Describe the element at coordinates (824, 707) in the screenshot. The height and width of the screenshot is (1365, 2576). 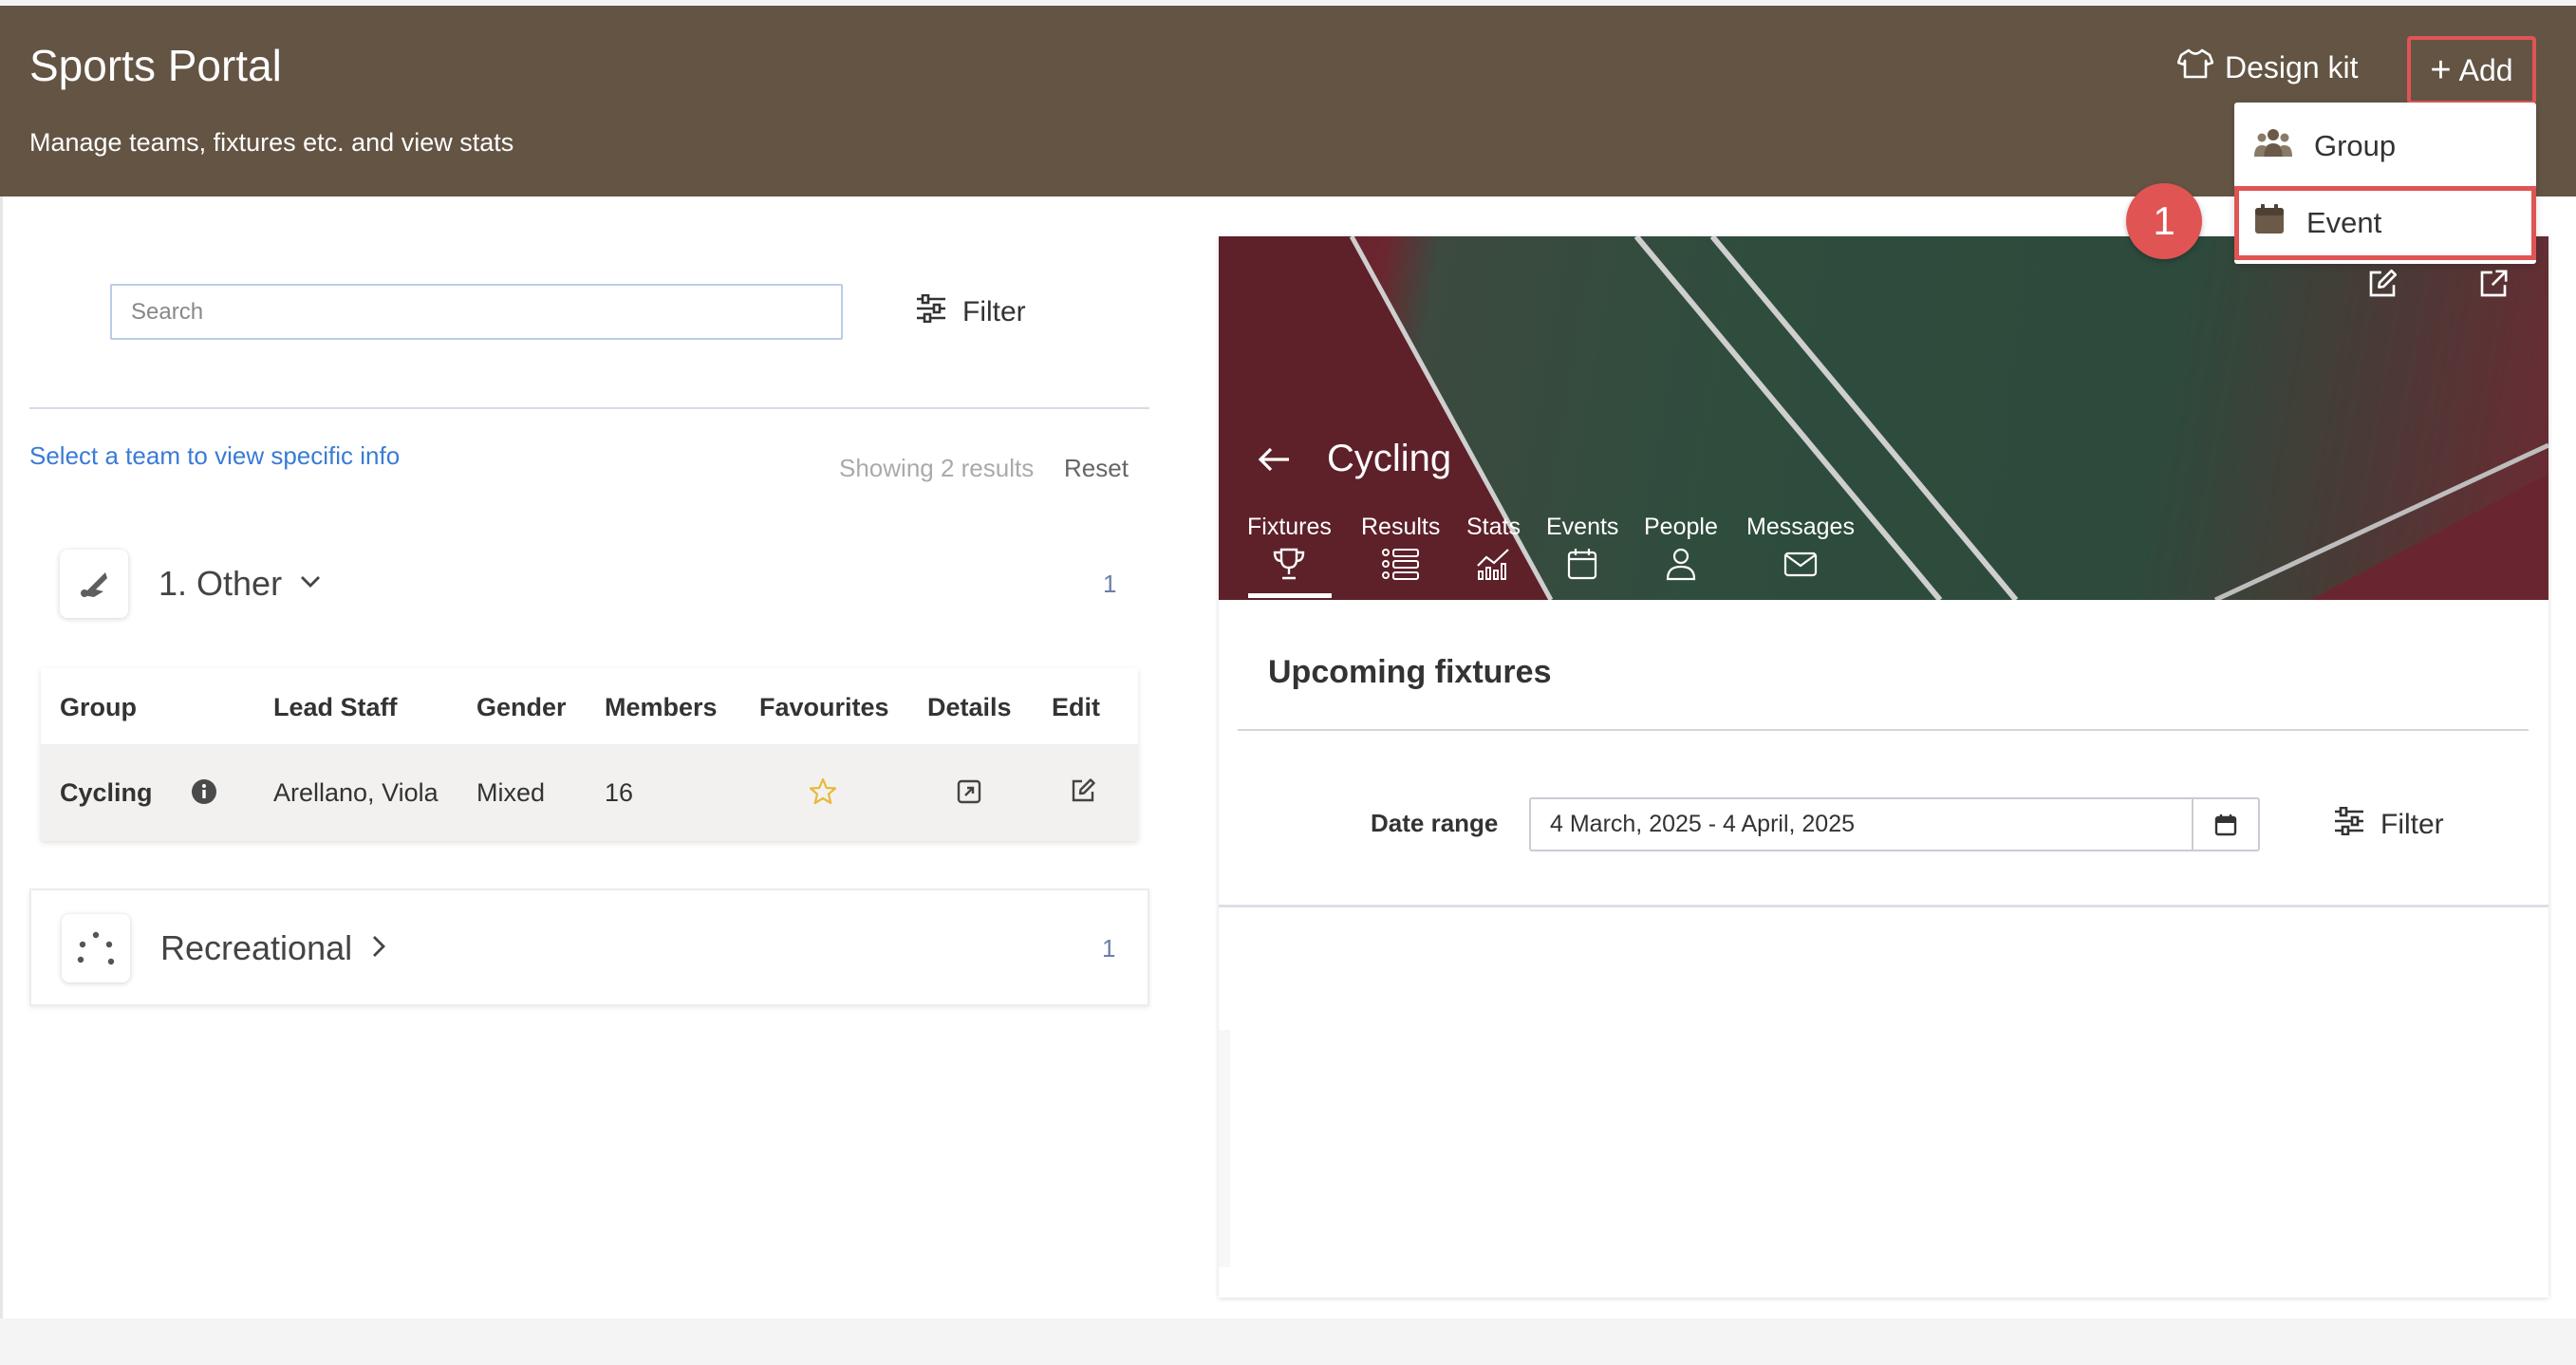
I see `column-header-favourites: Favourites` at that location.